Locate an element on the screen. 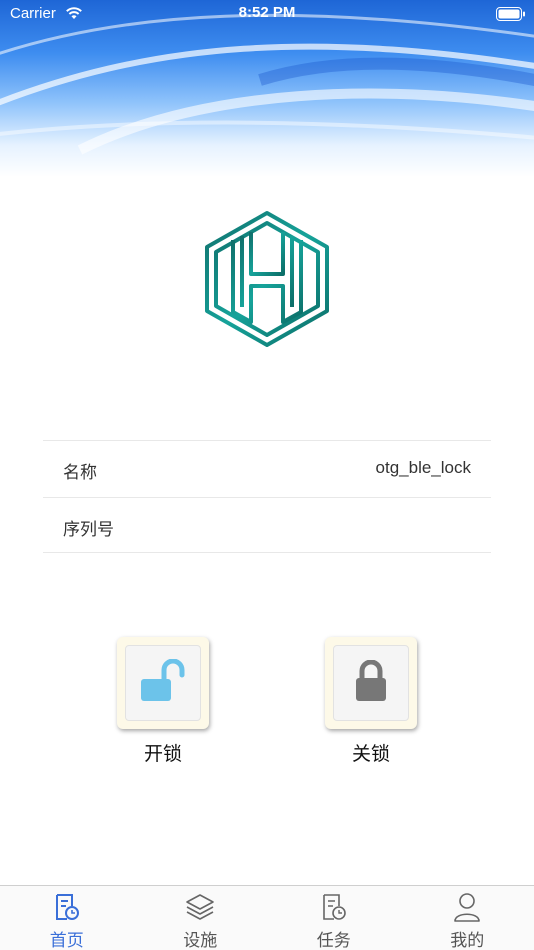  unlock-button-face is located at coordinates (163, 683).